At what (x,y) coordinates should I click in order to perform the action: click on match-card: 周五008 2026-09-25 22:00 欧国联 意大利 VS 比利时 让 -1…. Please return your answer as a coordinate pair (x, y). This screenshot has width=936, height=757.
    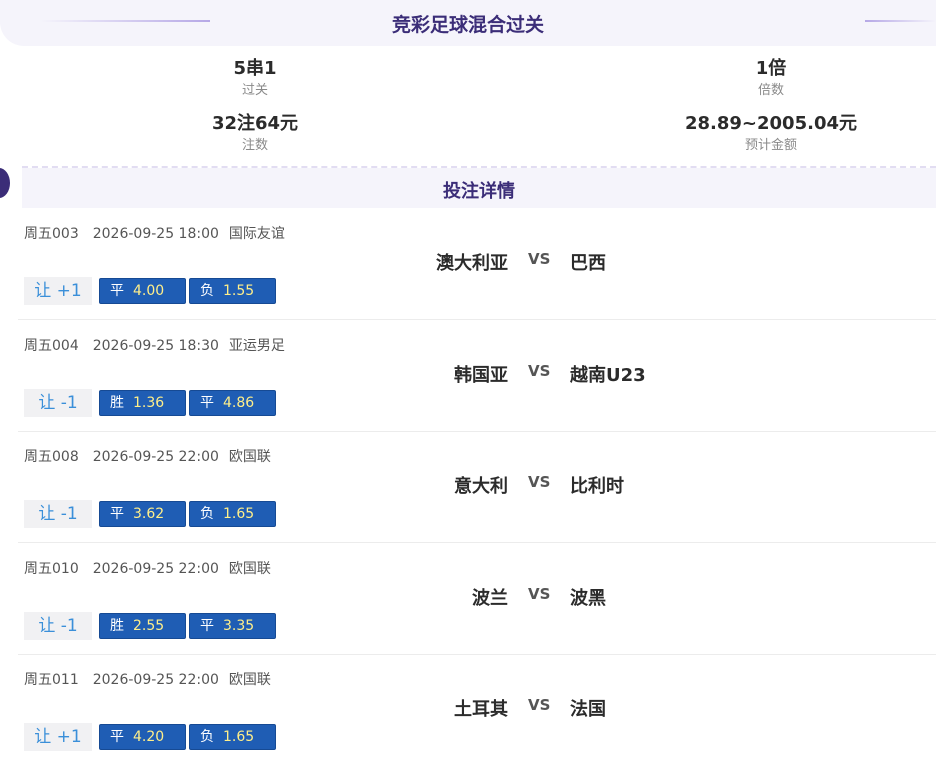
    Looking at the image, I should click on (477, 487).